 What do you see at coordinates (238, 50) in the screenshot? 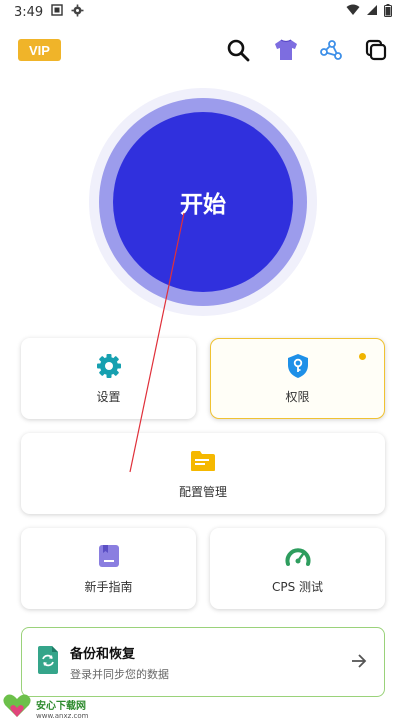
I see `search-icon` at bounding box center [238, 50].